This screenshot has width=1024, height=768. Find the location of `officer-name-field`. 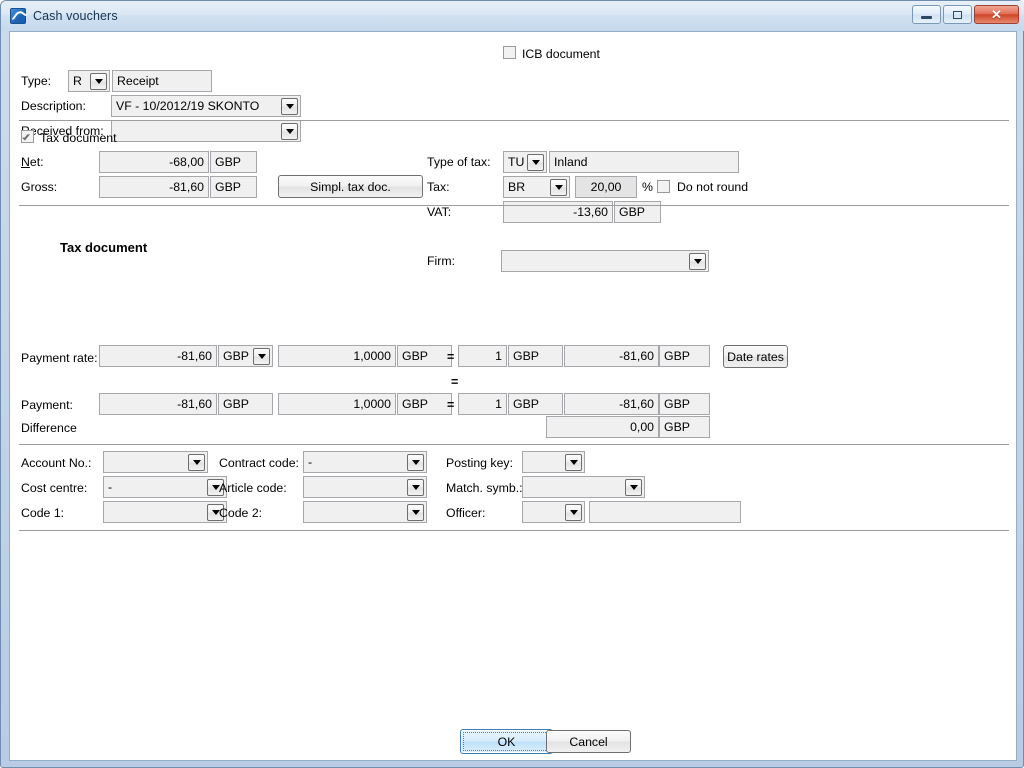

officer-name-field is located at coordinates (665, 512).